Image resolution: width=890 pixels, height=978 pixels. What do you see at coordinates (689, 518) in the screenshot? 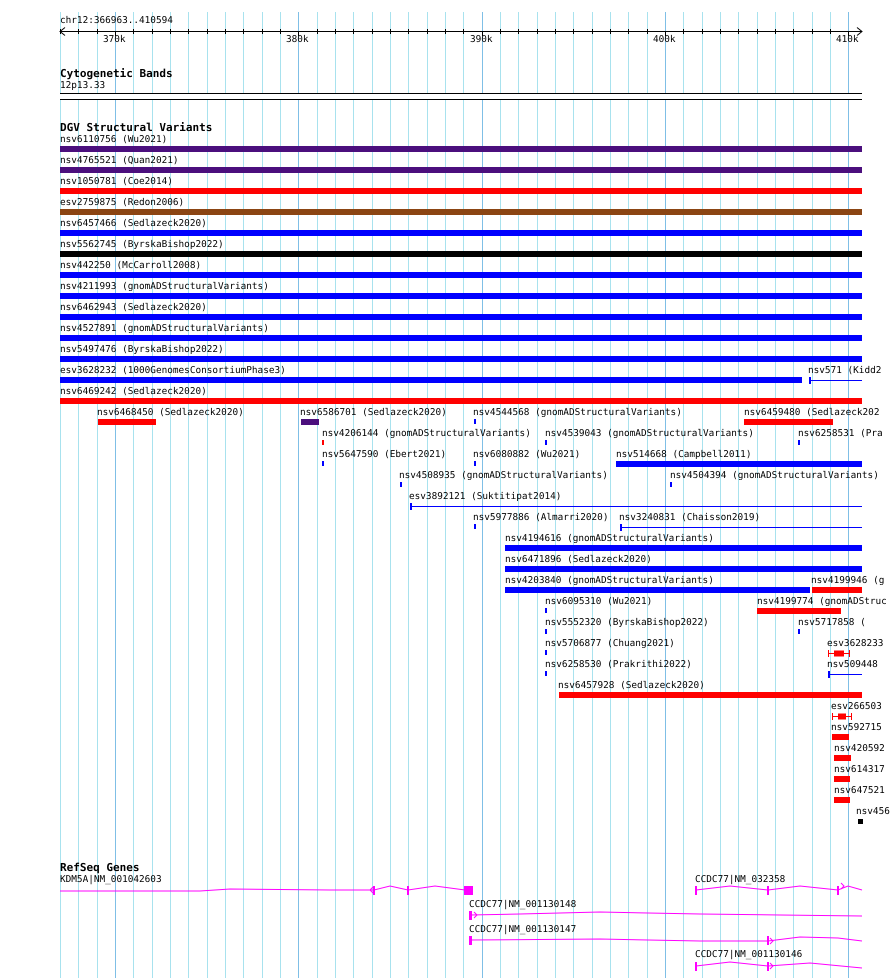
I see `variant-label: nsv3240831 (Chaisson2019)` at bounding box center [689, 518].